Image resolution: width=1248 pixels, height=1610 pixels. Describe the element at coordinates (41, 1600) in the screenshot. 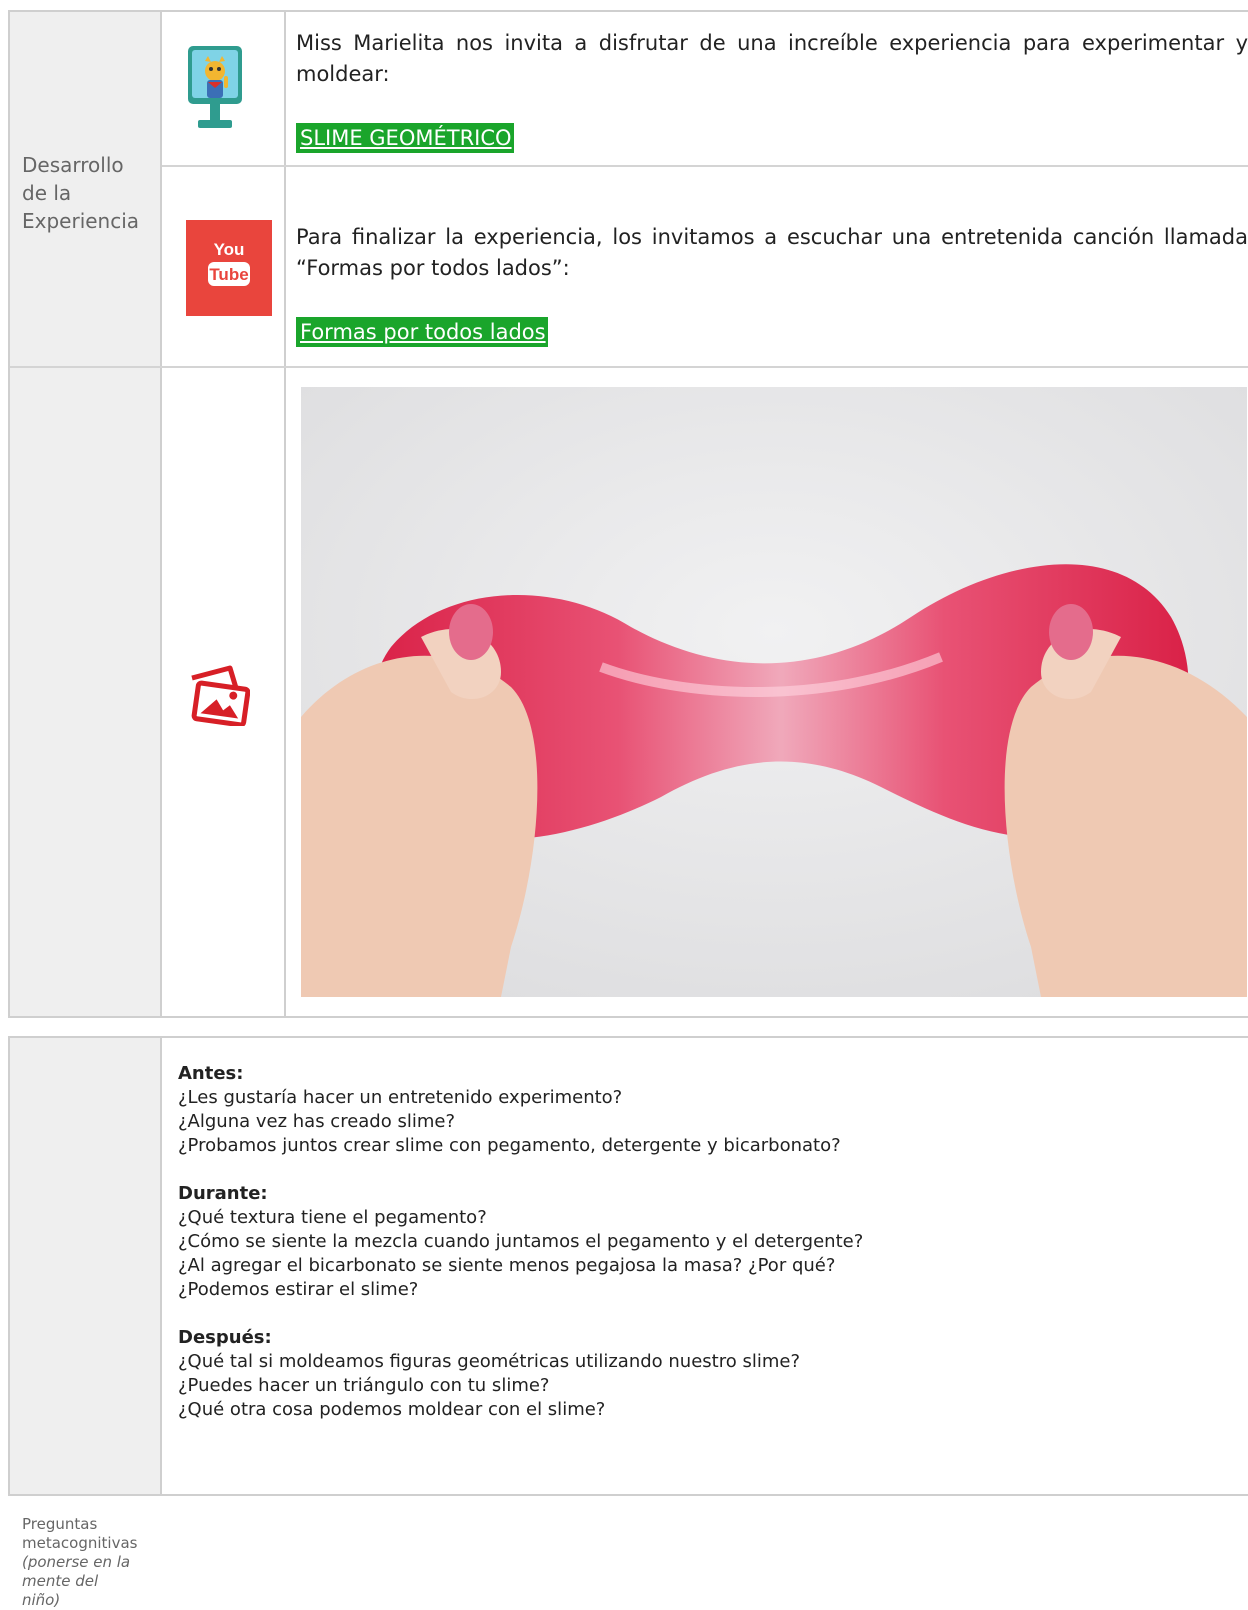

I see `label-italic-line: niño)` at that location.